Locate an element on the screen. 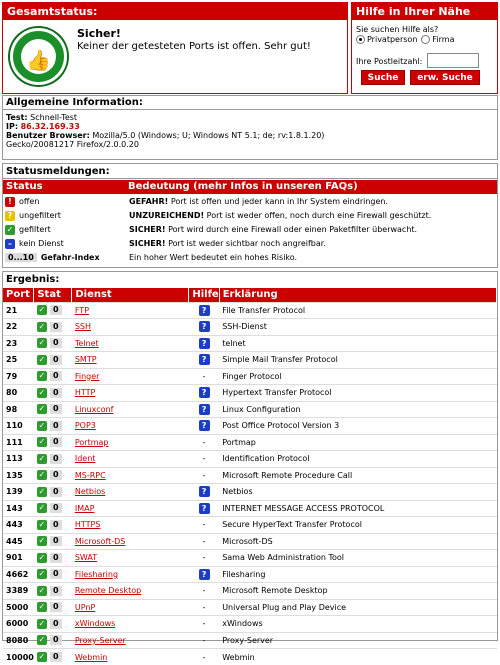 The width and height of the screenshot is (500, 665). dienst-link: SMTP is located at coordinates (86, 359).